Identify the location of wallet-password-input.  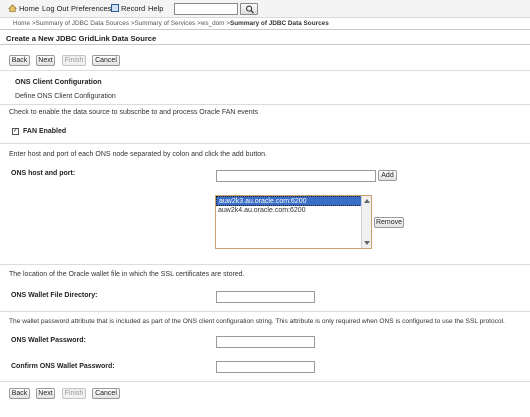
(265, 342).